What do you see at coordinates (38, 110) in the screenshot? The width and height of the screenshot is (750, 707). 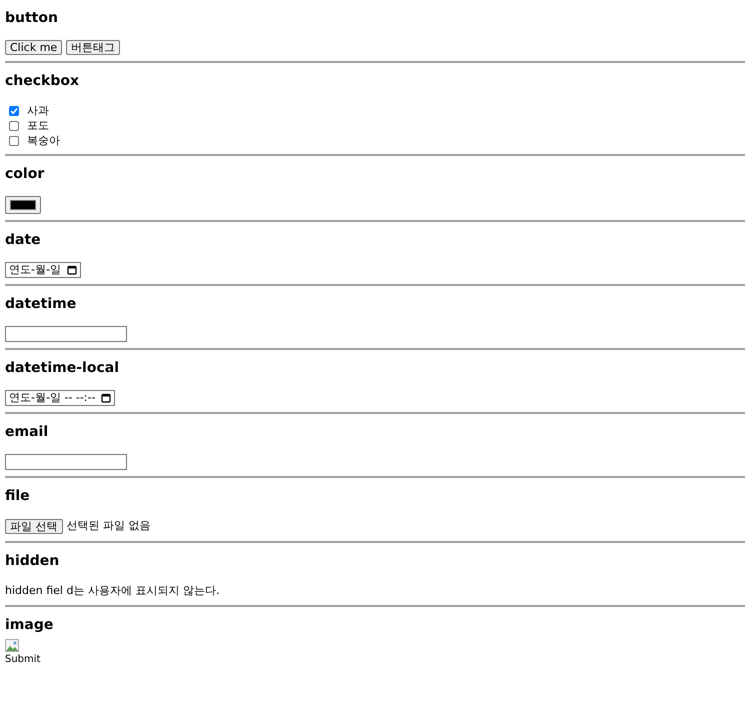 I see `checkbox-label: 사과` at bounding box center [38, 110].